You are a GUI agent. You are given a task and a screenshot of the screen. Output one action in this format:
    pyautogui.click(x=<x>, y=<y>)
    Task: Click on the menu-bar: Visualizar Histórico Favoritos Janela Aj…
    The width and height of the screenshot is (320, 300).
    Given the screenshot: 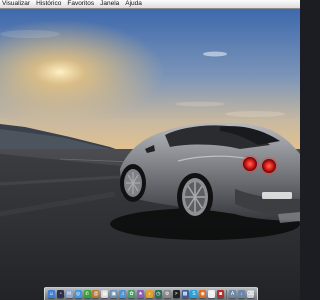 What is the action you would take?
    pyautogui.click(x=150, y=4)
    